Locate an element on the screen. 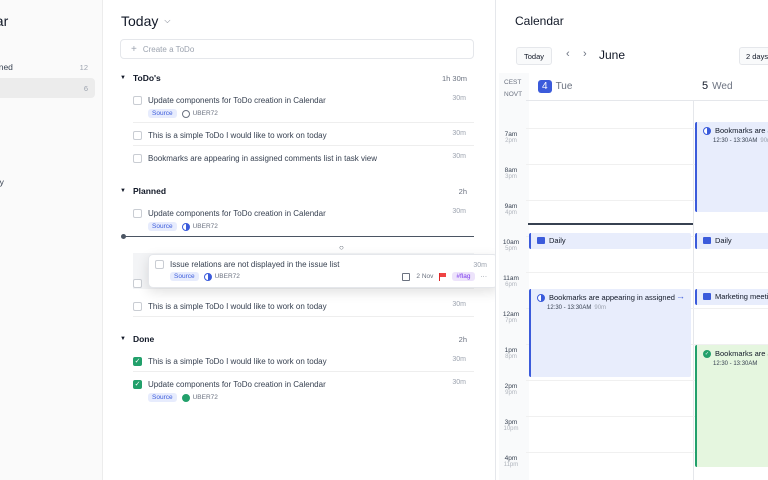  arrow-right-icon: → is located at coordinates (680, 296).